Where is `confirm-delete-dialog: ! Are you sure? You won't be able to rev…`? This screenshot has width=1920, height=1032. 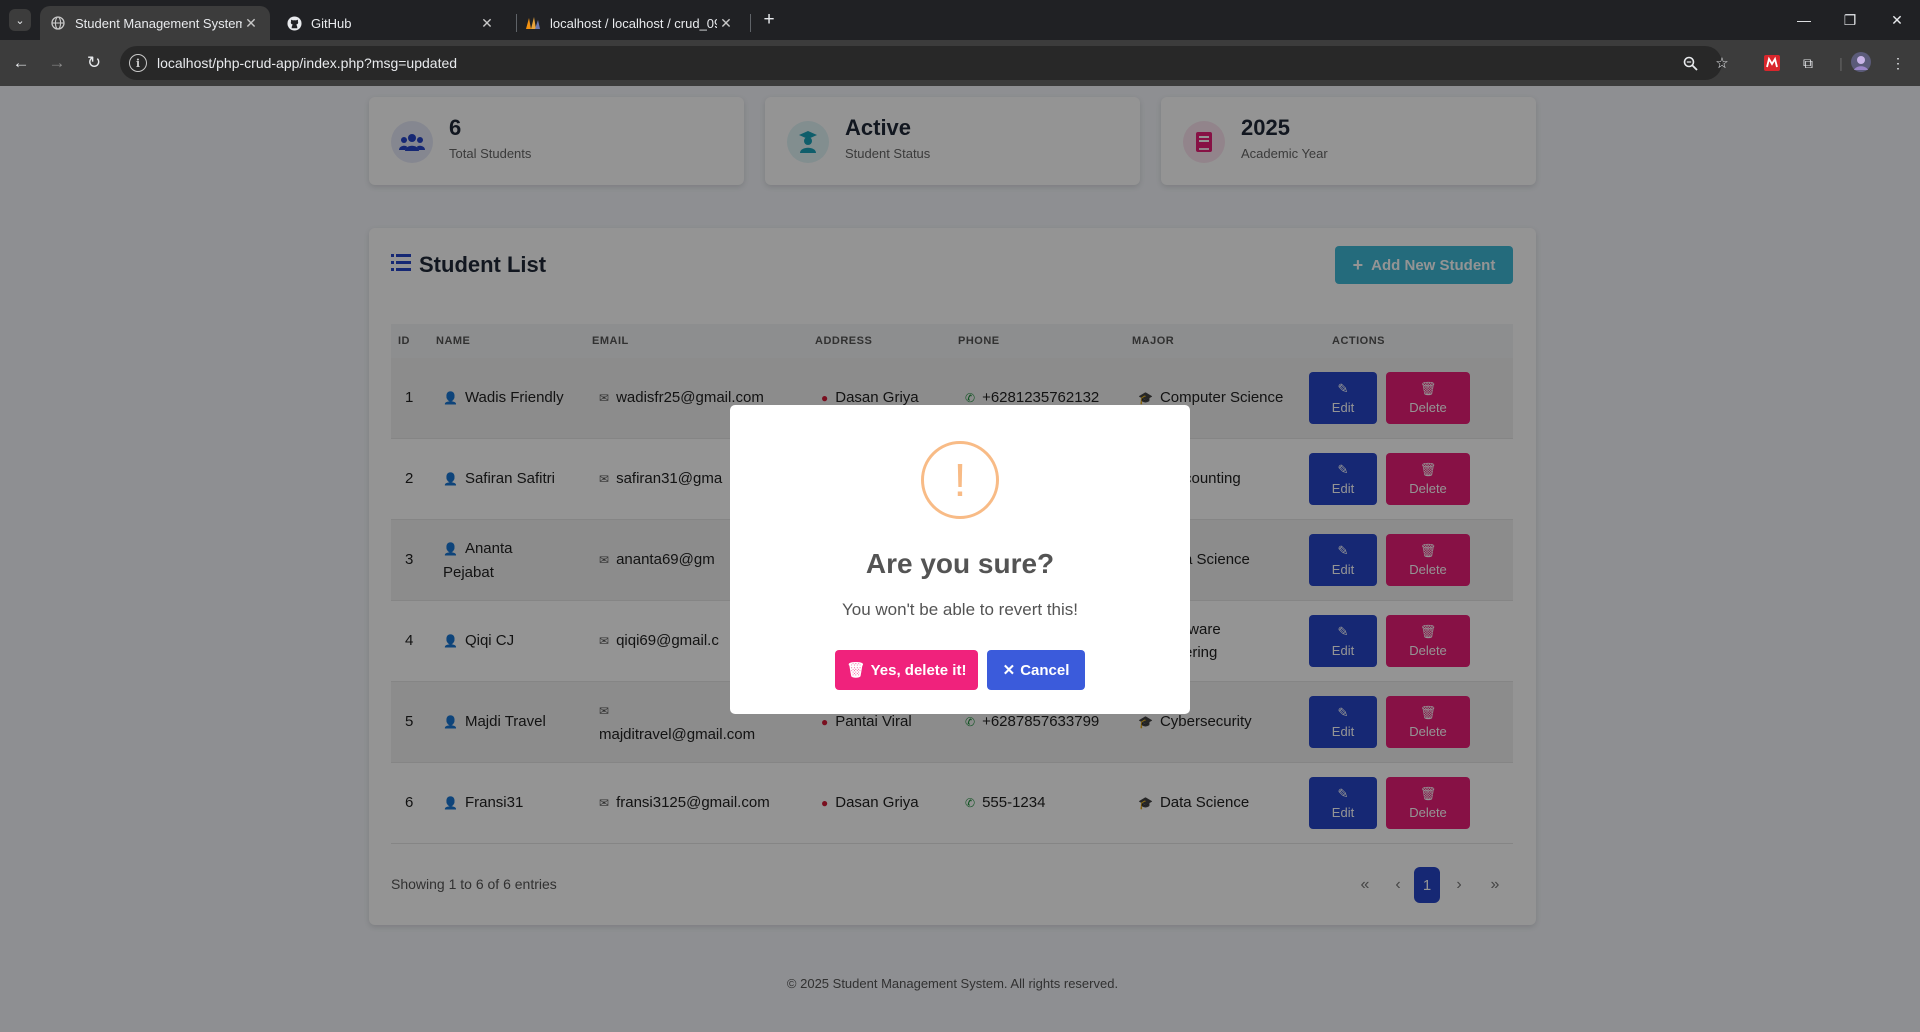
confirm-delete-dialog: ! Are you sure? You won't be able to rev… is located at coordinates (960, 559).